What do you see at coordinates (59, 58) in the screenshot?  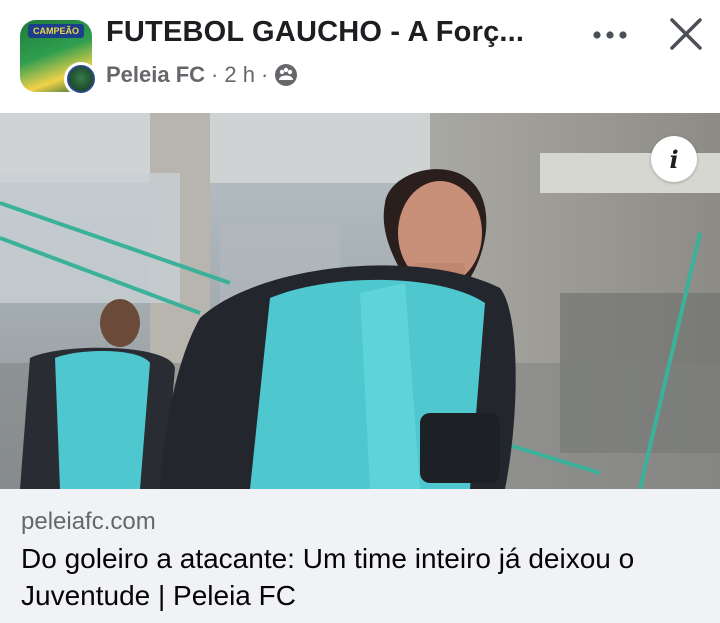 I see `avatar: CAMPEÃO` at bounding box center [59, 58].